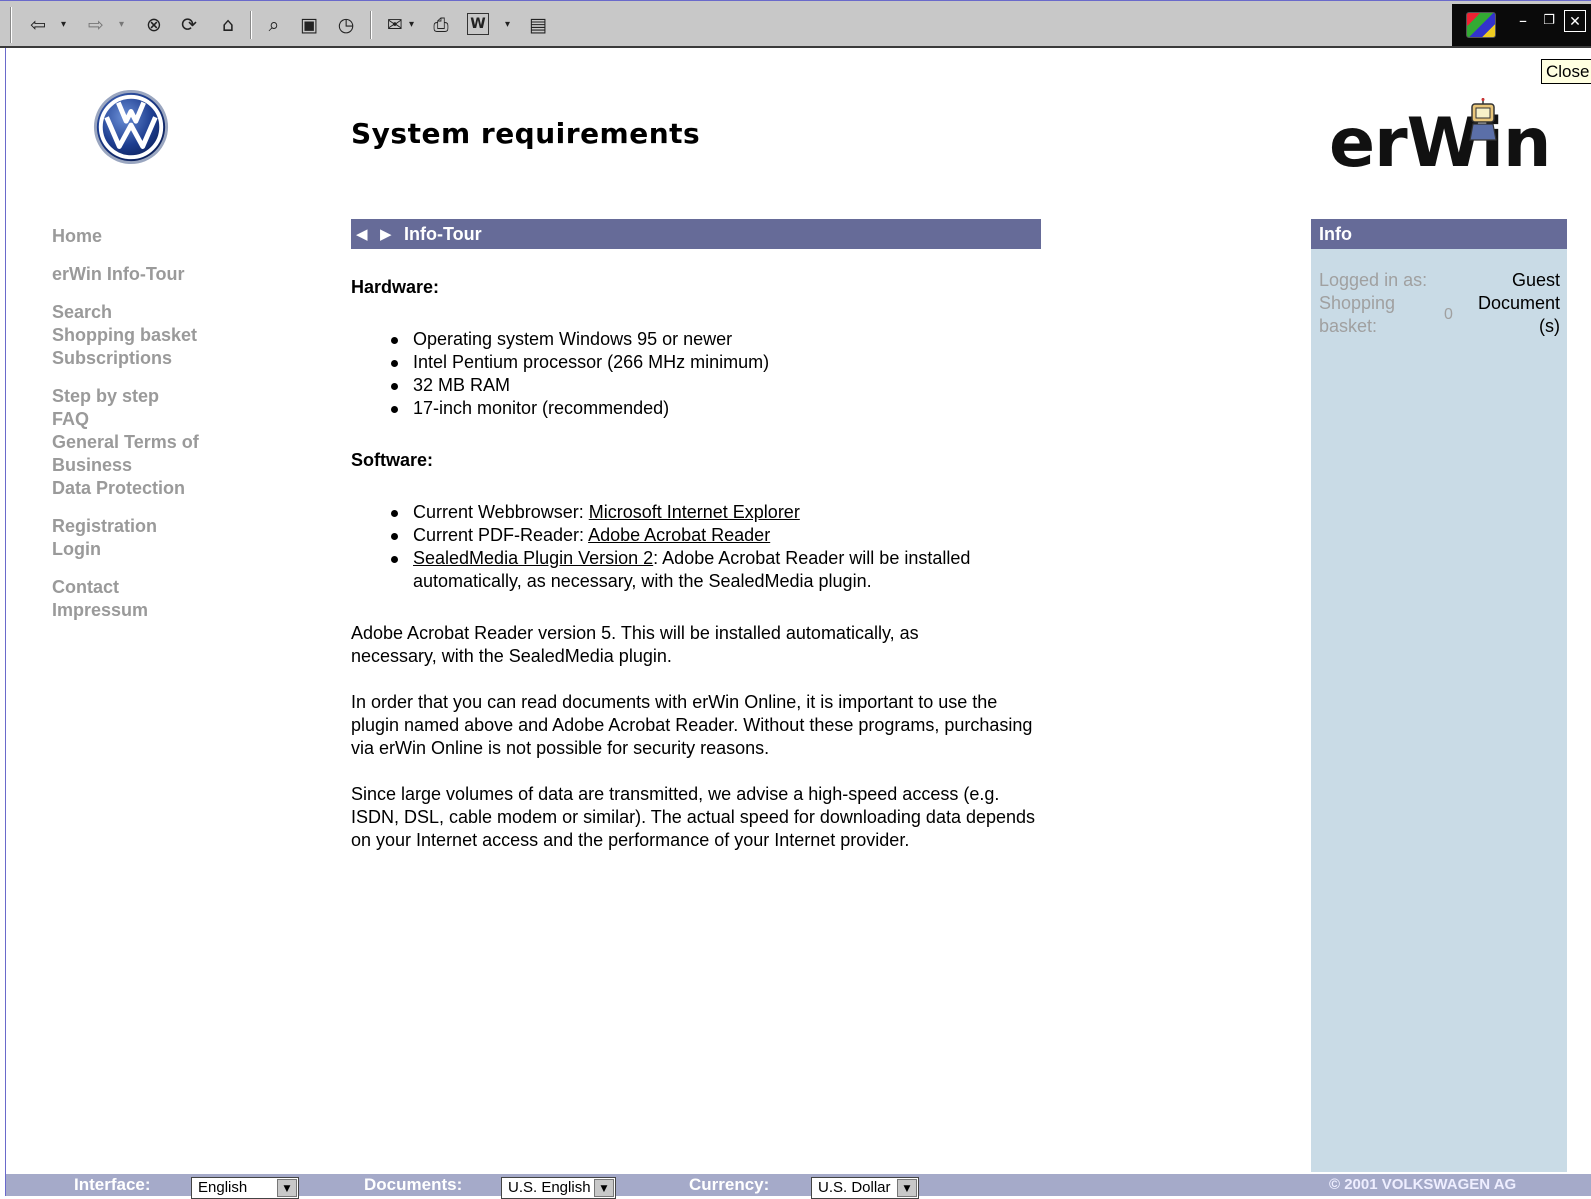 This screenshot has height=1199, width=1591. I want to click on edit-dropdown-icon: ▾, so click(507, 25).